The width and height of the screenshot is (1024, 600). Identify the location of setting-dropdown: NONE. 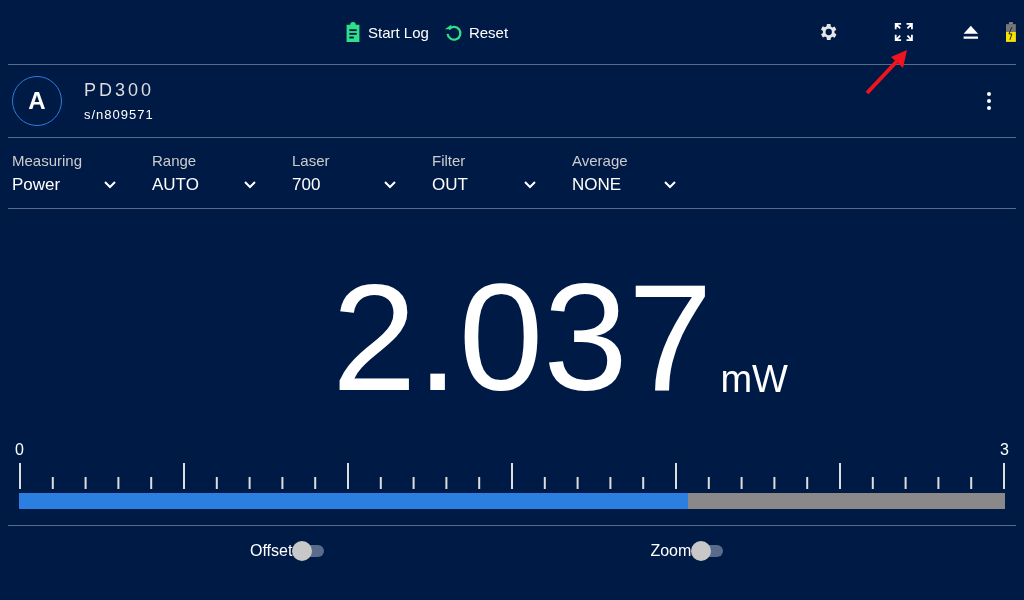
(624, 184).